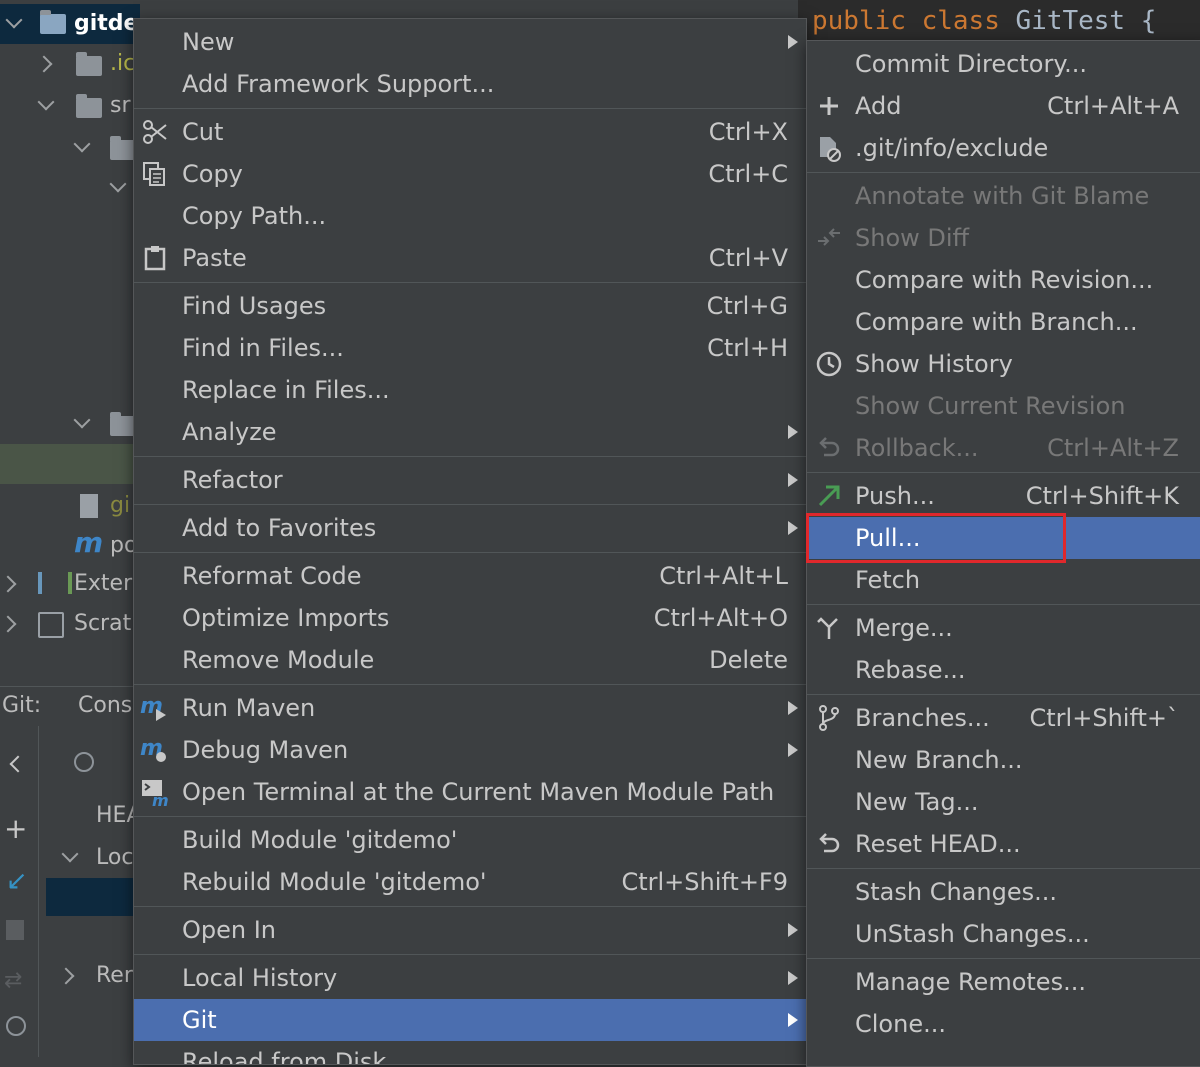  Describe the element at coordinates (470, 528) in the screenshot. I see `menu-item-add-to-favorites: Add to Favorites` at that location.